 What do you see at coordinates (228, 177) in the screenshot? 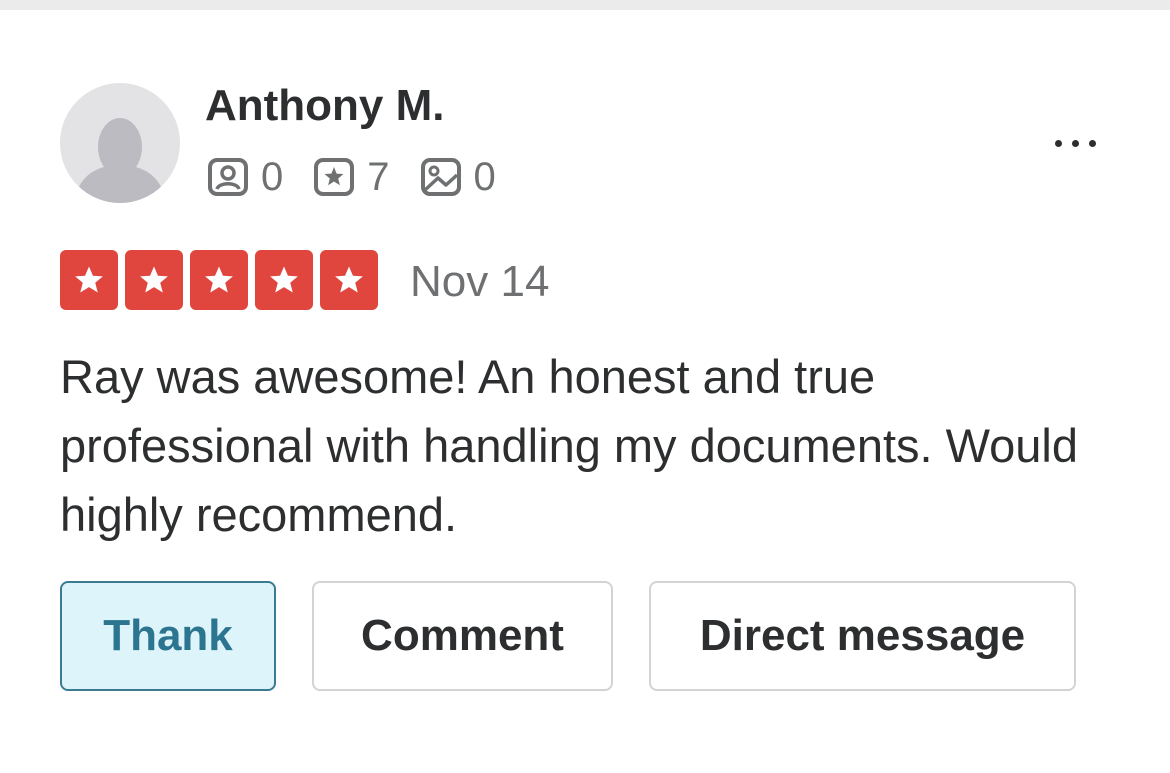
I see `friends-icon` at bounding box center [228, 177].